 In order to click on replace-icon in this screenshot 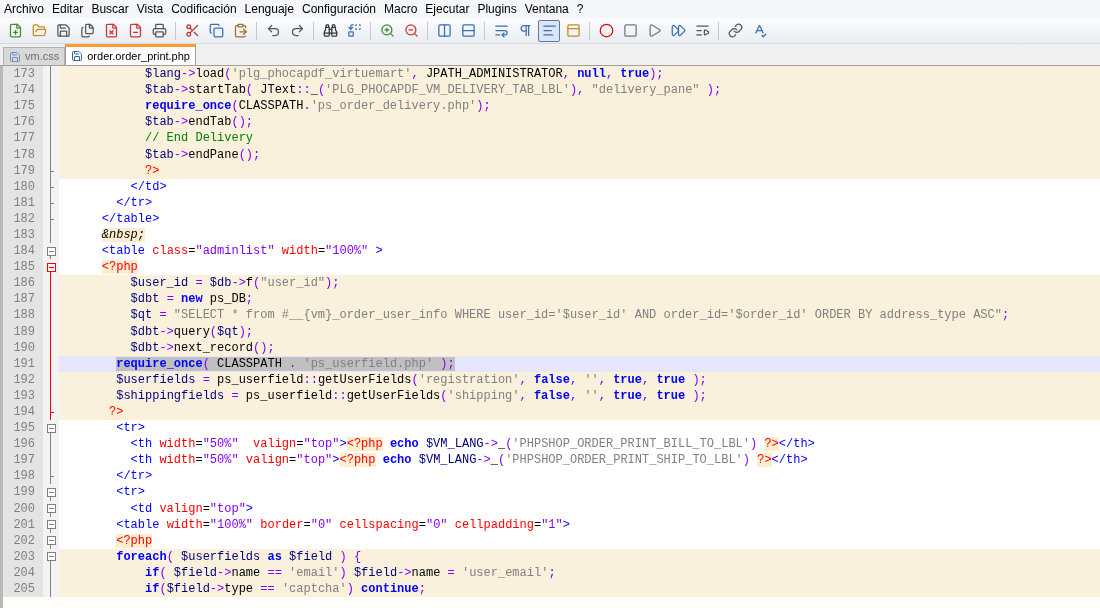, I will do `click(354, 30)`.